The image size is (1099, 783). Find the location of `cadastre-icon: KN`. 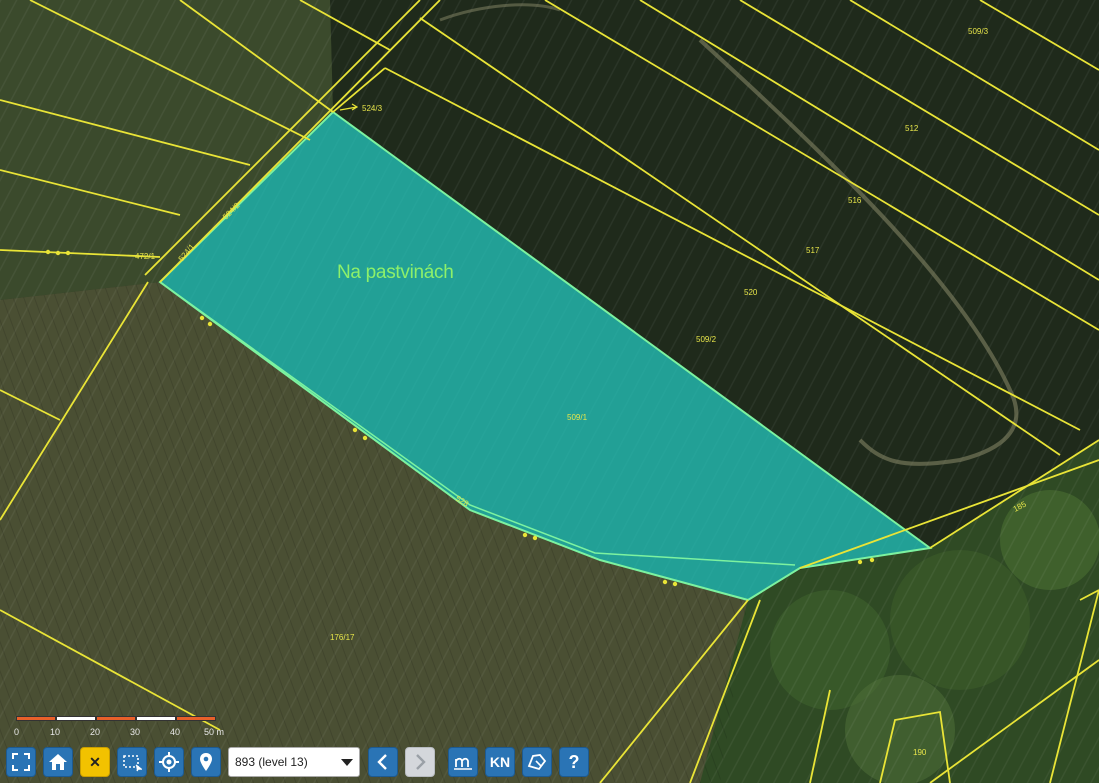

cadastre-icon: KN is located at coordinates (500, 762).